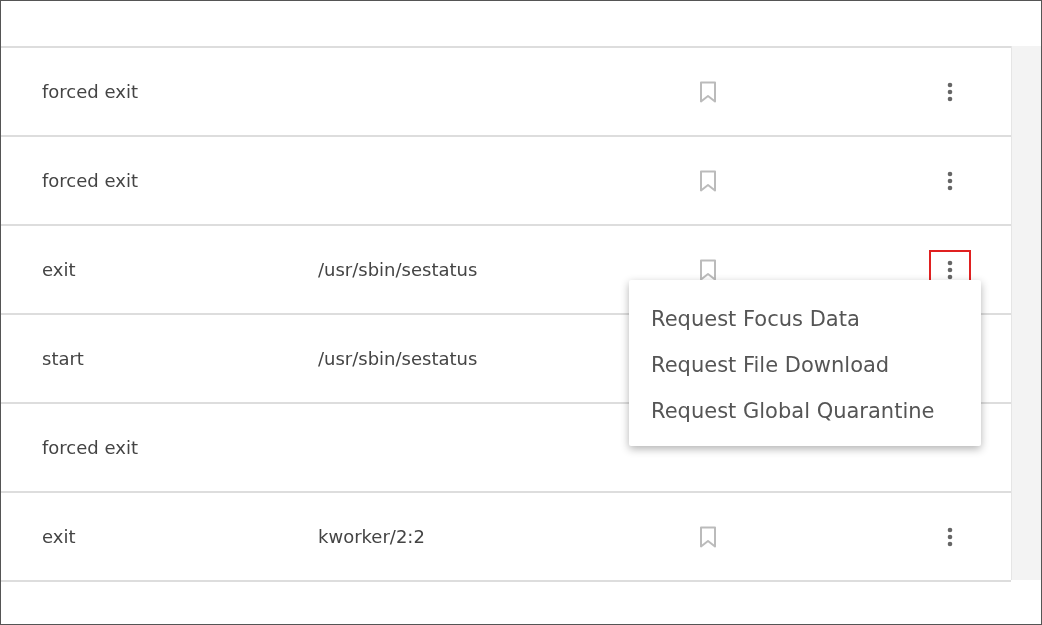  I want to click on menu-item: Request Focus Data, so click(805, 318).